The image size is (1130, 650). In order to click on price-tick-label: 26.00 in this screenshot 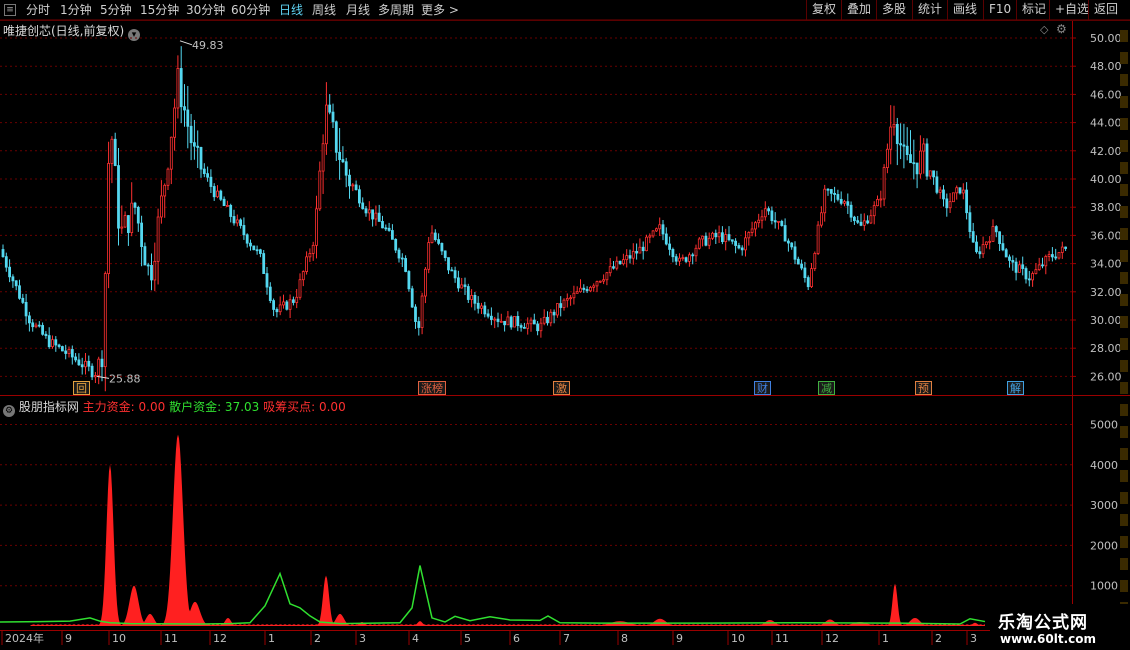, I will do `click(1106, 376)`.